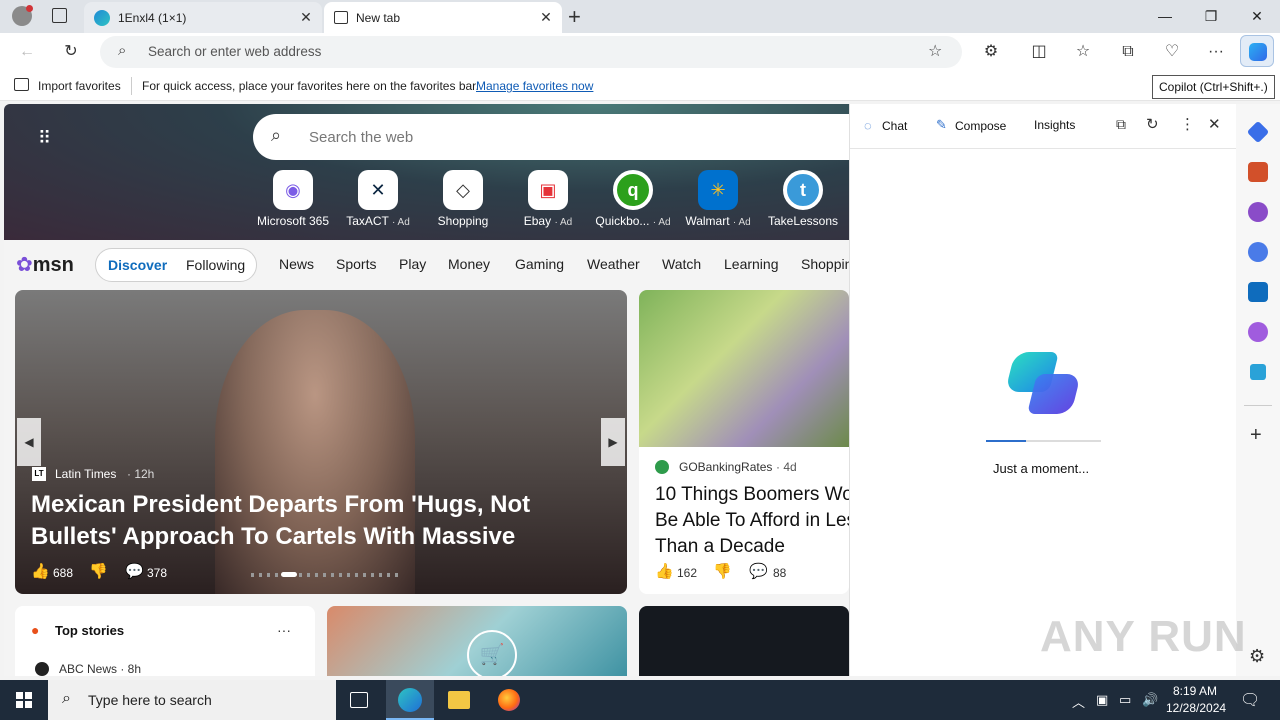 This screenshot has height=720, width=1280. I want to click on tab-new-tab: New tab ✕, so click(443, 17).